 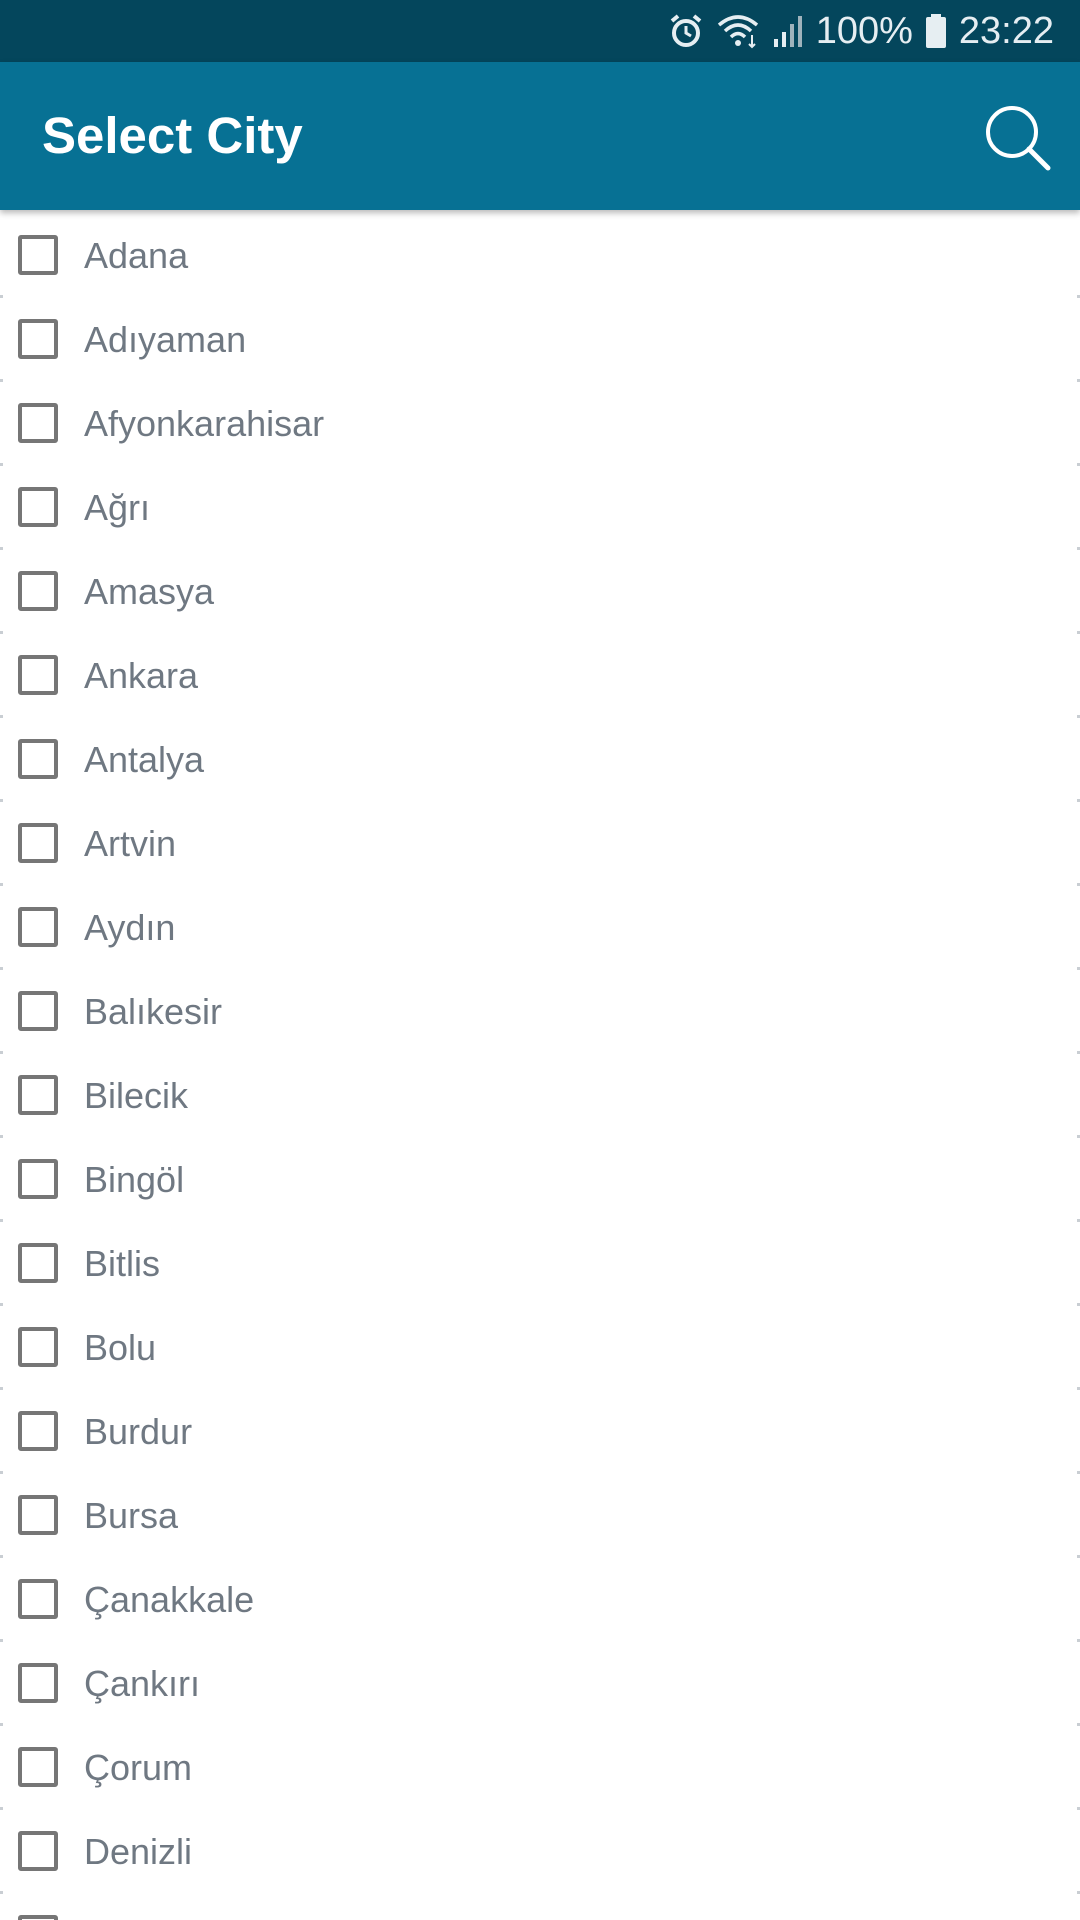 I want to click on clock: 23:22, so click(x=1006, y=30).